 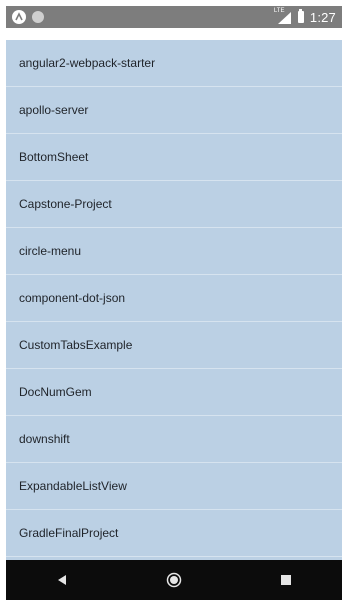 I want to click on status-bar: LTE 1:27, so click(x=174, y=17).